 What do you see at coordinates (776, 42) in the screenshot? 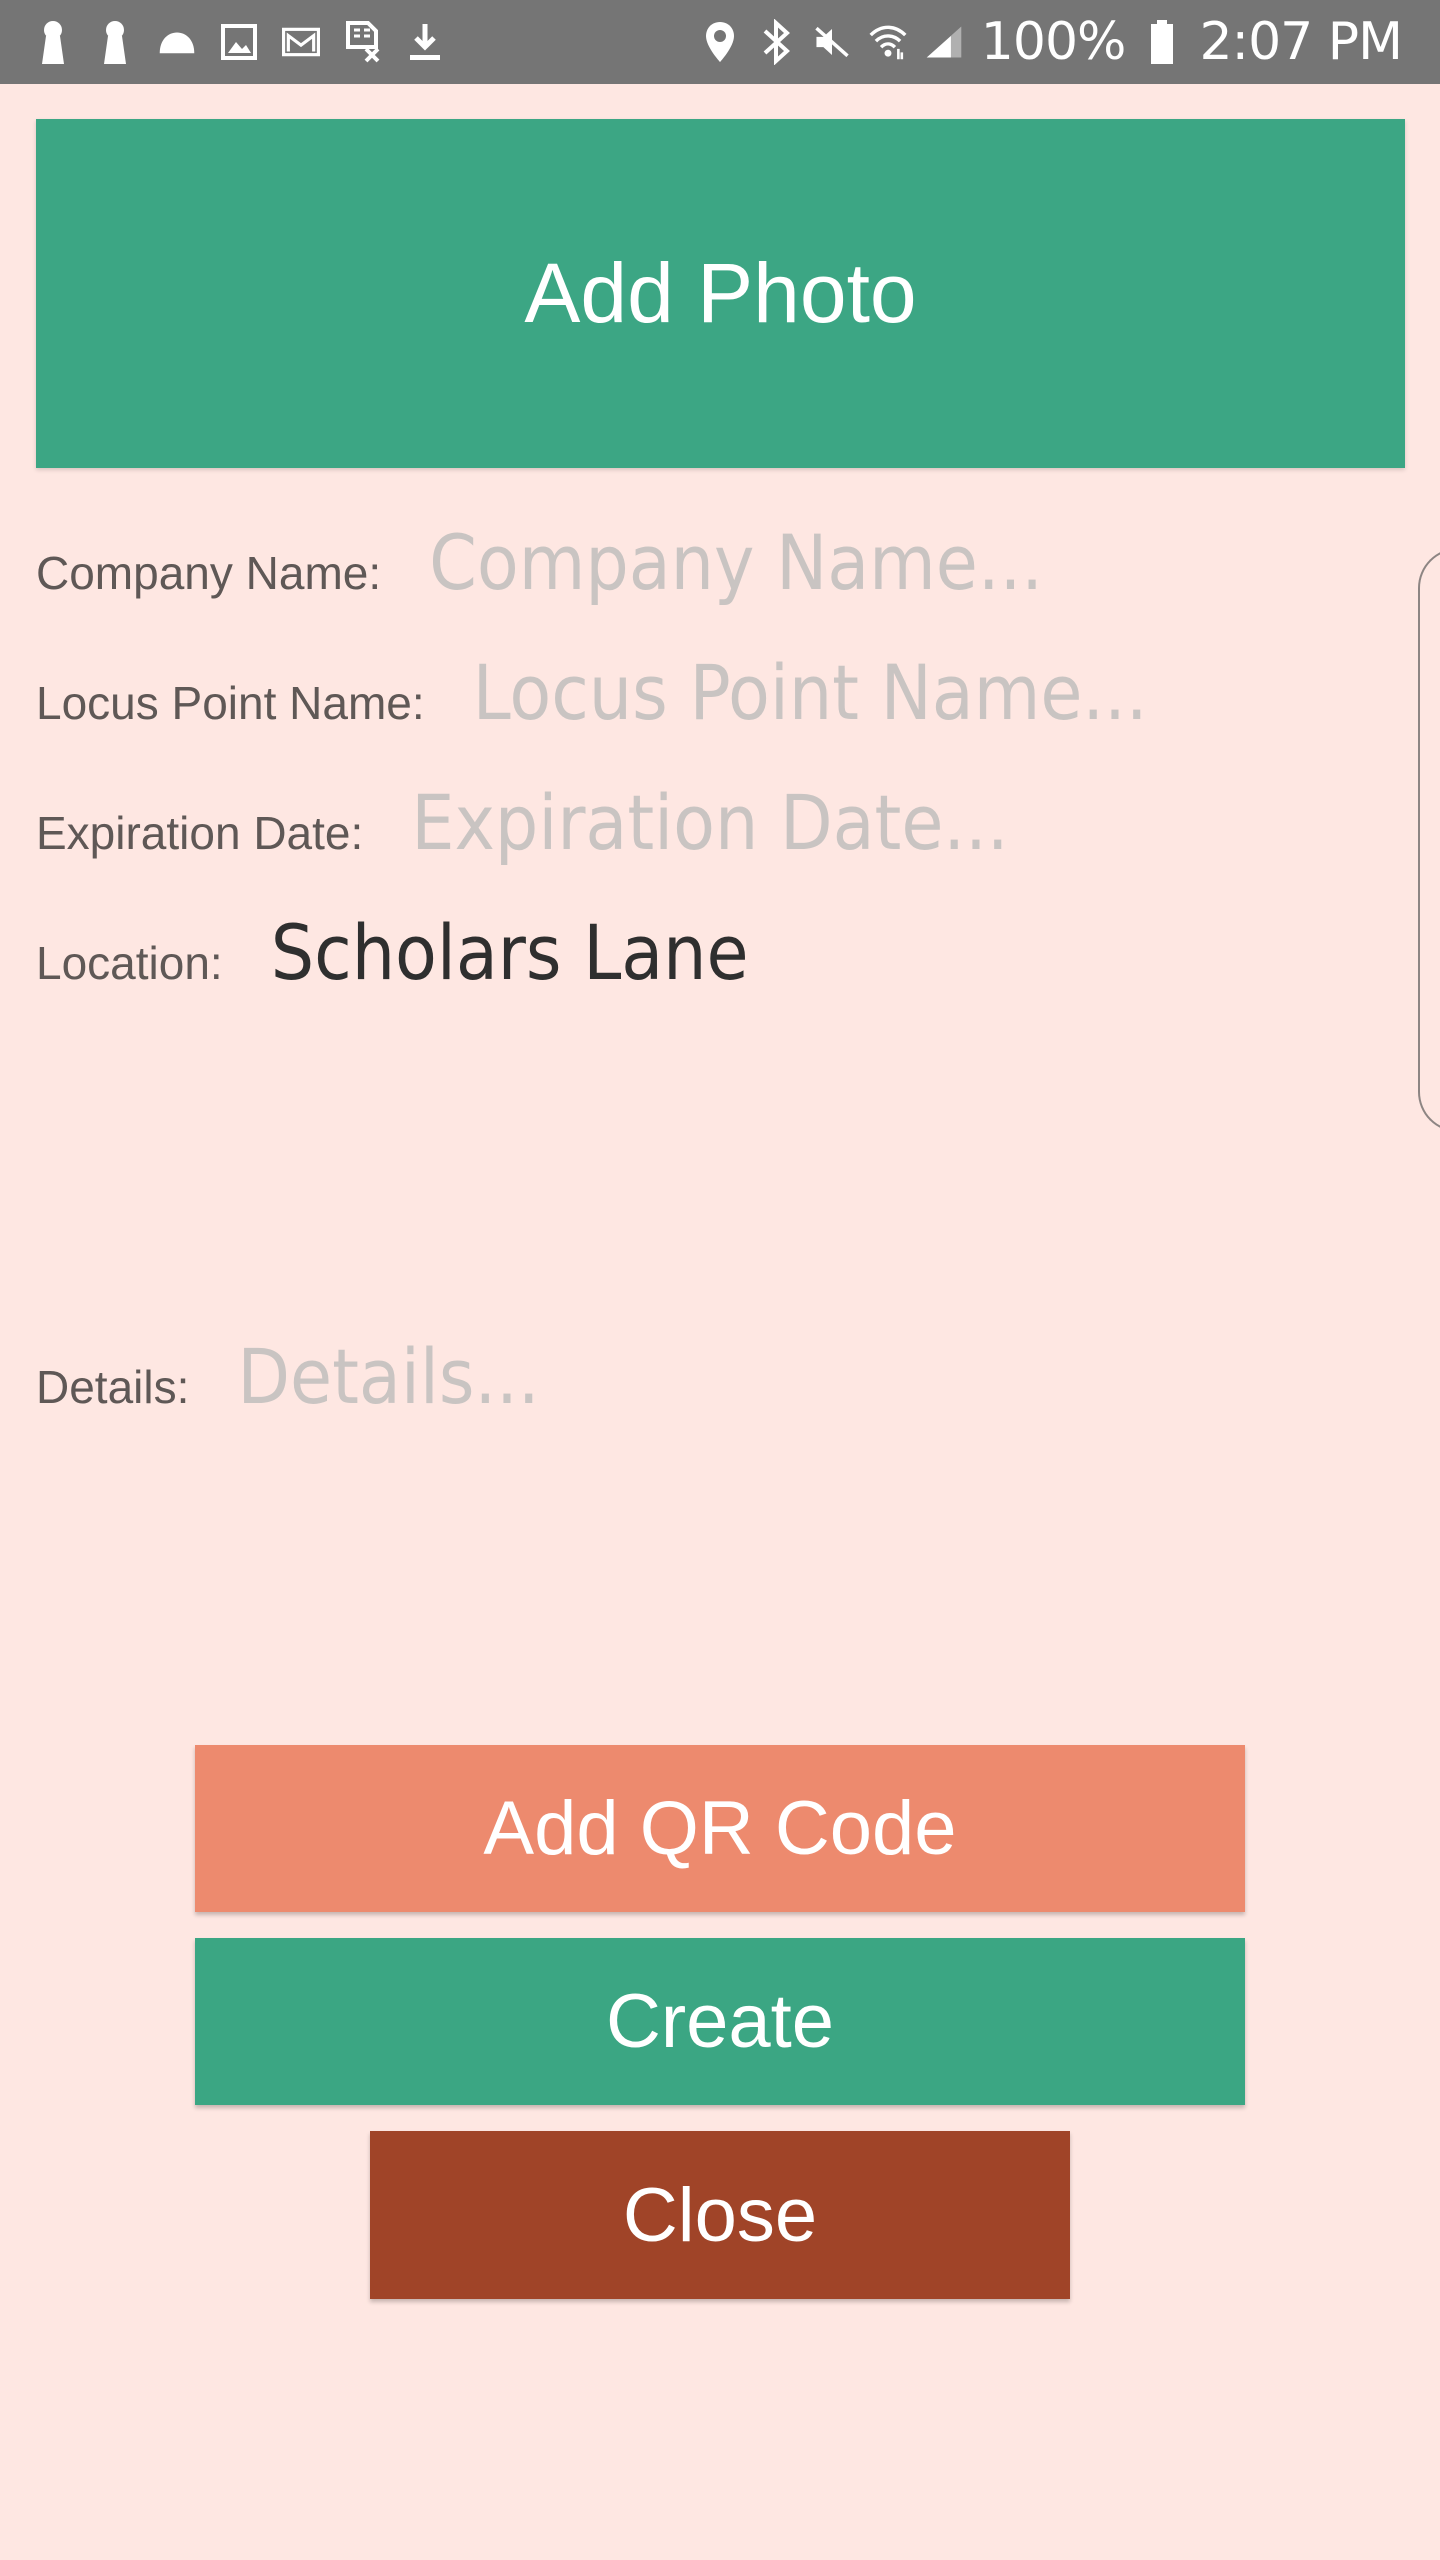
I see `bluetooth-icon` at bounding box center [776, 42].